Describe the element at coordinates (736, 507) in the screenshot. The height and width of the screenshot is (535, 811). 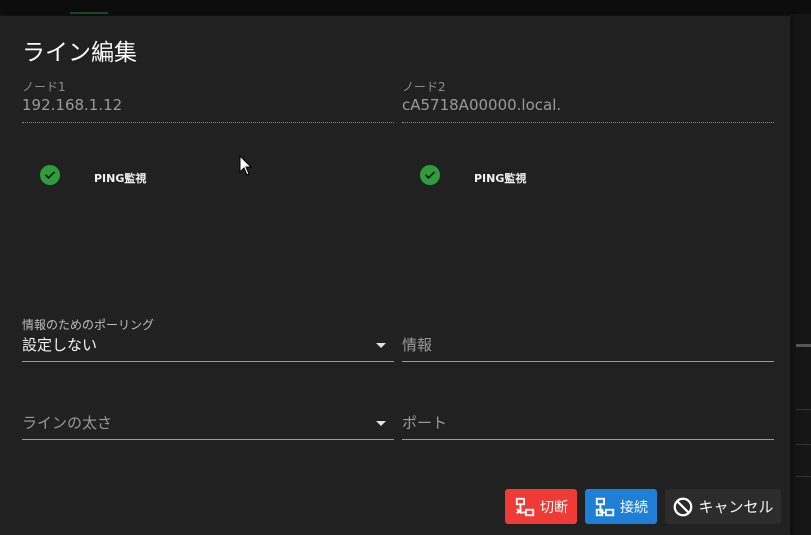
I see `cancel-label: キャンセル` at that location.